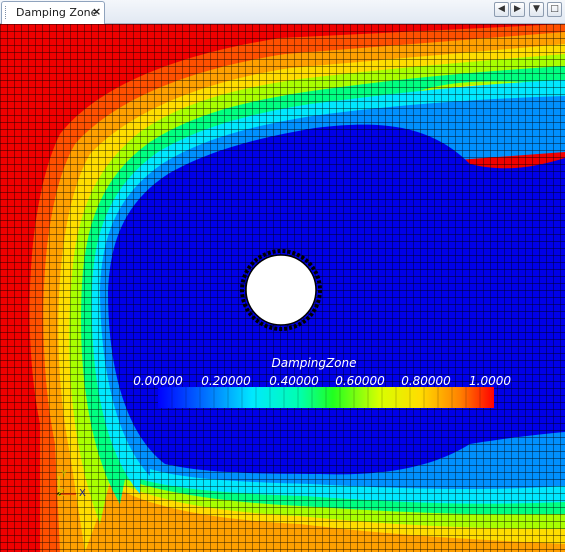  What do you see at coordinates (57, 12) in the screenshot?
I see `tab-title: Damping Zone` at bounding box center [57, 12].